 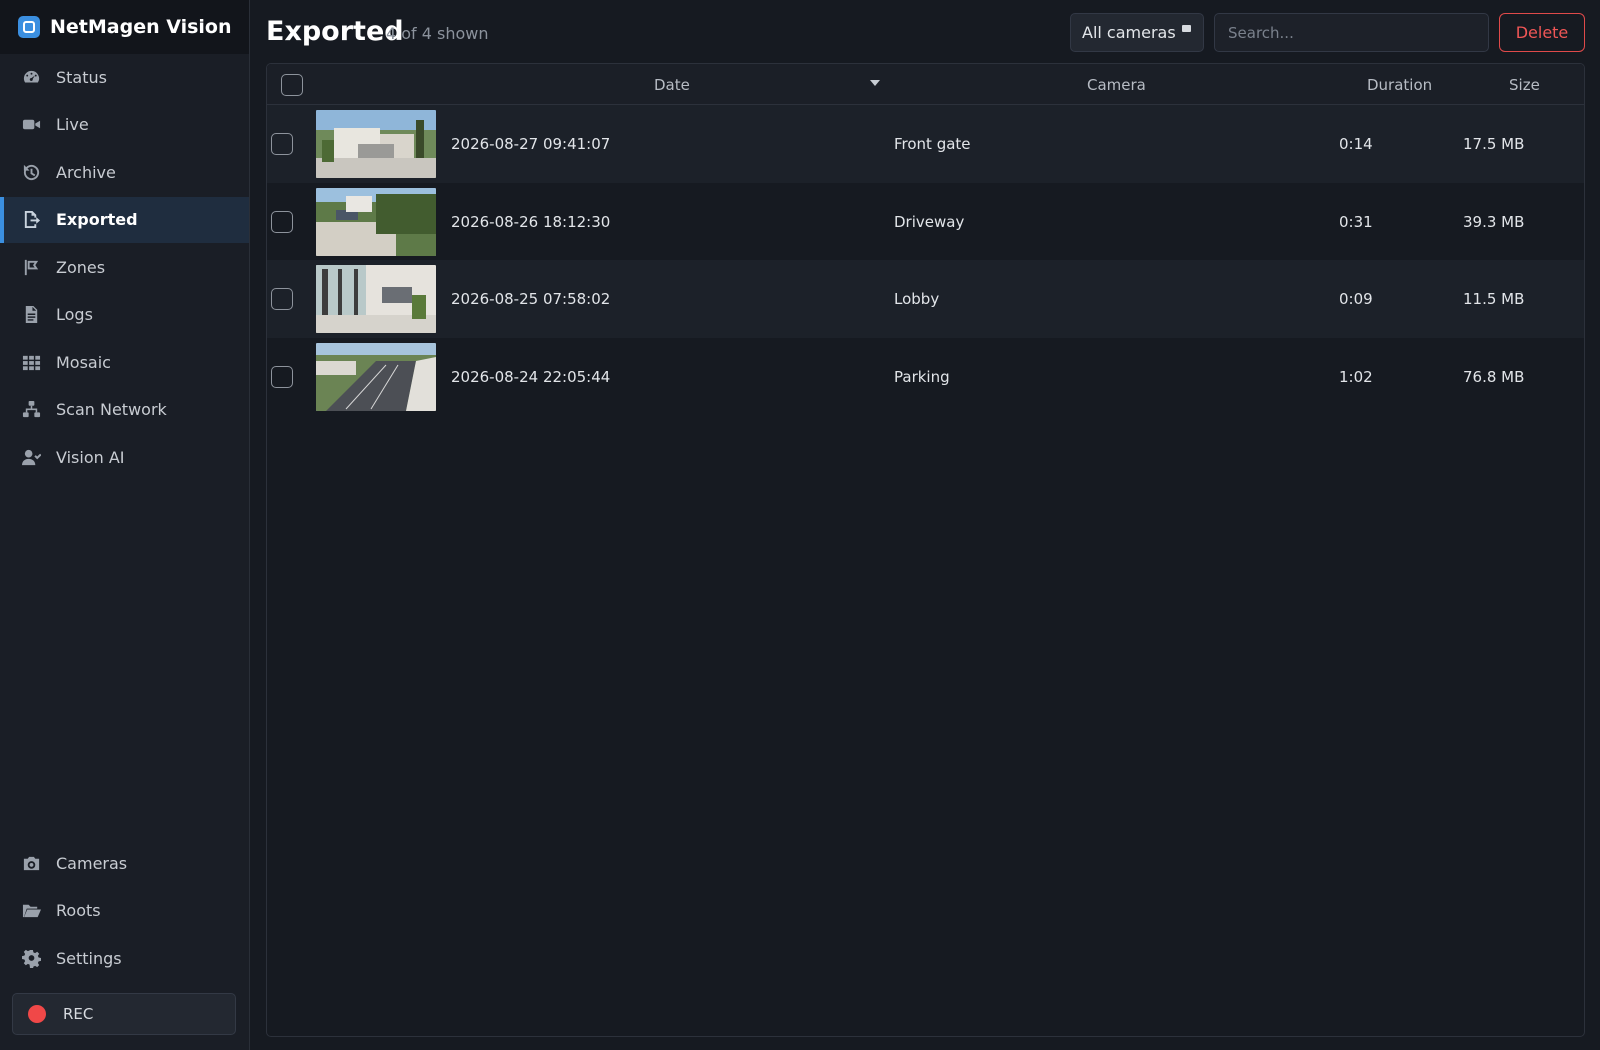 I want to click on row-duration: 0:14, so click(x=1356, y=144).